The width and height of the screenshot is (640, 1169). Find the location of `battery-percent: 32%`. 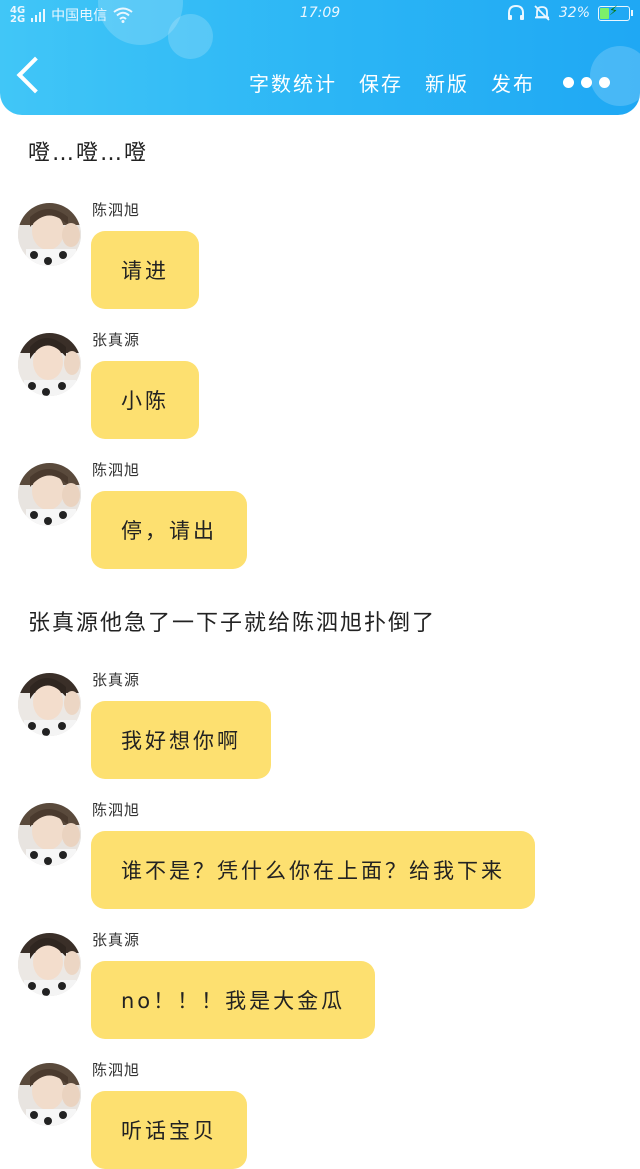

battery-percent: 32% is located at coordinates (574, 13).